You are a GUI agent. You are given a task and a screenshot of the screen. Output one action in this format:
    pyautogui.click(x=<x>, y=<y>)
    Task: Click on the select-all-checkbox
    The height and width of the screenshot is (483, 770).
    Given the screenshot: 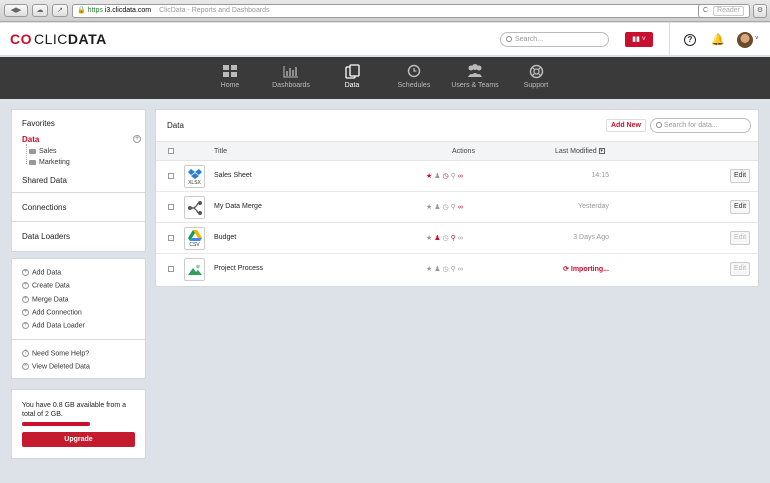 What is the action you would take?
    pyautogui.click(x=171, y=151)
    